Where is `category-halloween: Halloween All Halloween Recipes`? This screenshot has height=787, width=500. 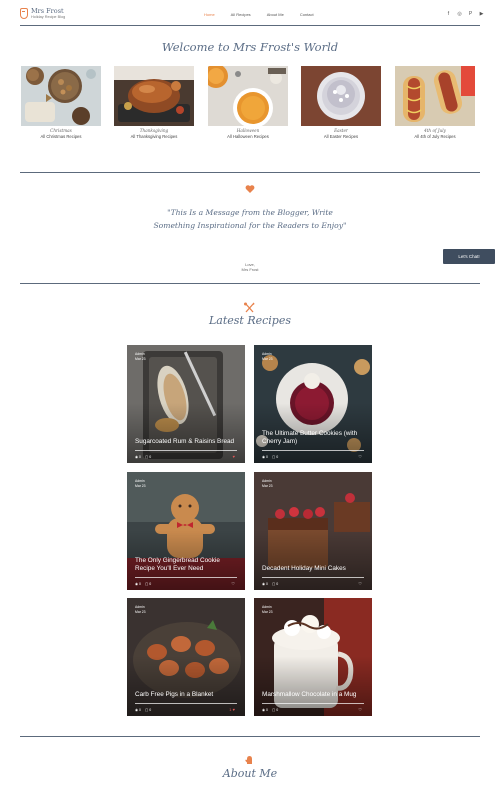
category-halloween: Halloween All Halloween Recipes is located at coordinates (248, 102).